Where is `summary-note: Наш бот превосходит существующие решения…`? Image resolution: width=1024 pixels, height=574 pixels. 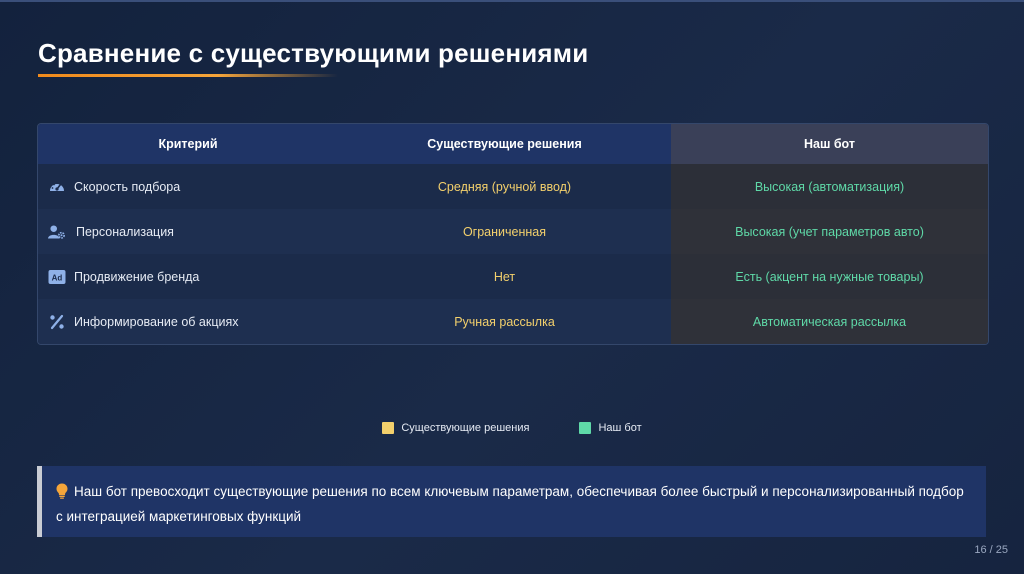
summary-note: Наш бот превосходит существующие решения… is located at coordinates (511, 501).